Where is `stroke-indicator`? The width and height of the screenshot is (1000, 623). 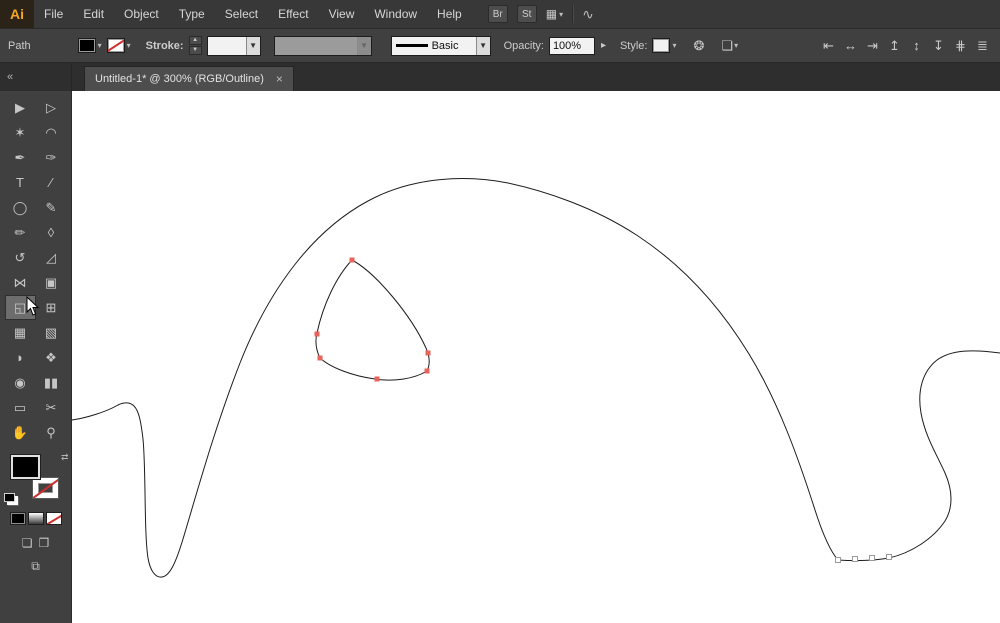 stroke-indicator is located at coordinates (45, 488).